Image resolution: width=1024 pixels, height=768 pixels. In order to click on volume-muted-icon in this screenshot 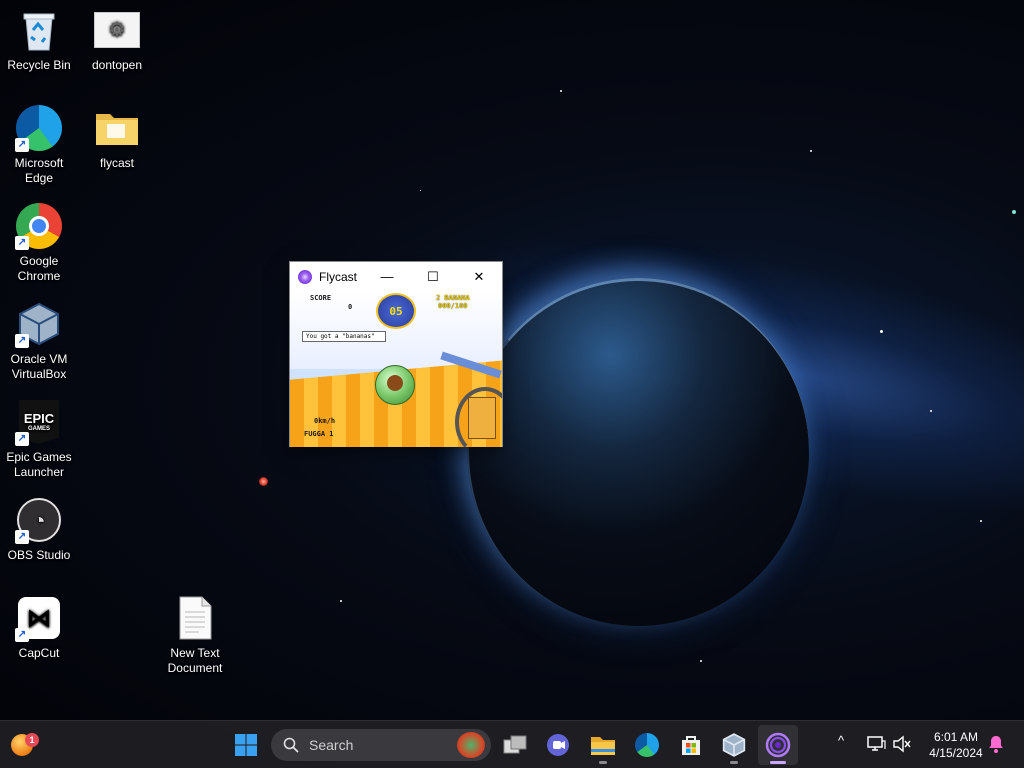, I will do `click(902, 744)`.